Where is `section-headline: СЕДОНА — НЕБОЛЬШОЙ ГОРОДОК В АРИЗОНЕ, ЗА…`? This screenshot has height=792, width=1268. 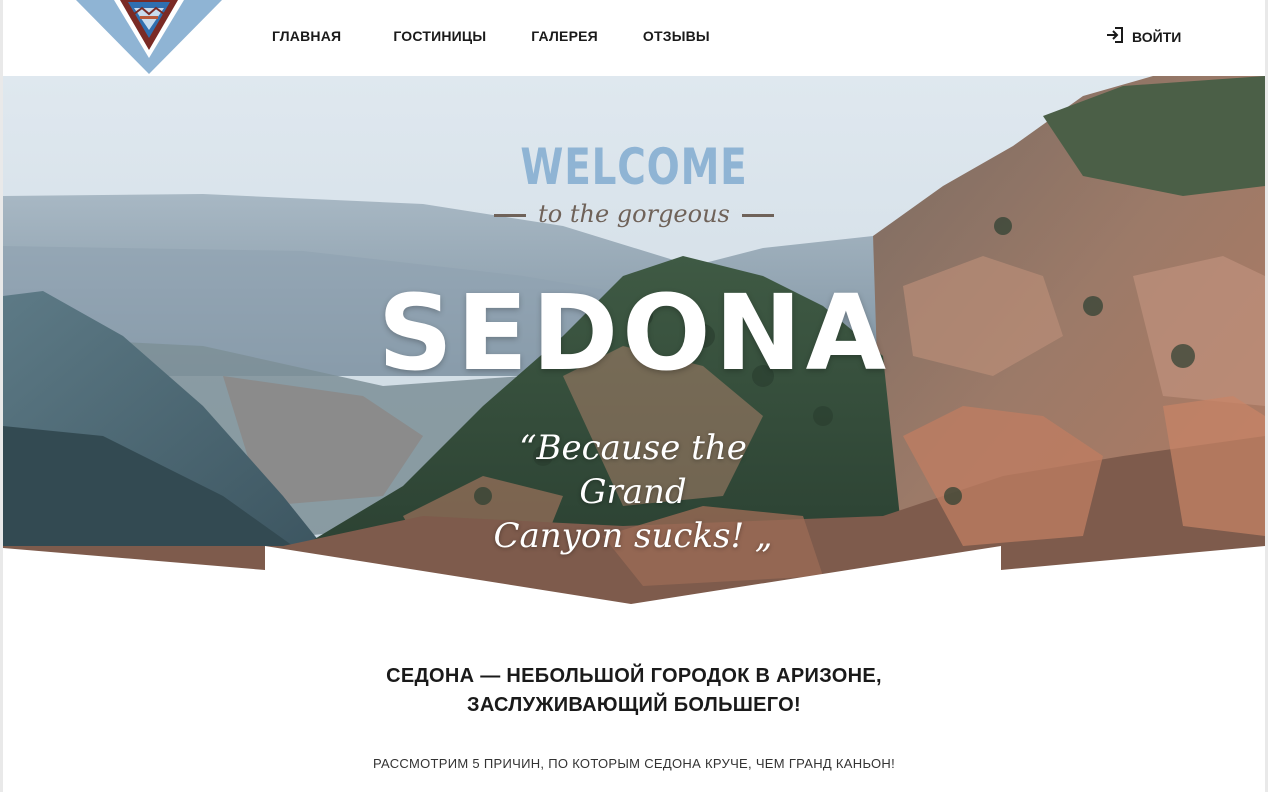
section-headline: СЕДОНА — НЕБОЛЬШОЙ ГОРОДОК В АРИЗОНЕ, ЗА… is located at coordinates (634, 691).